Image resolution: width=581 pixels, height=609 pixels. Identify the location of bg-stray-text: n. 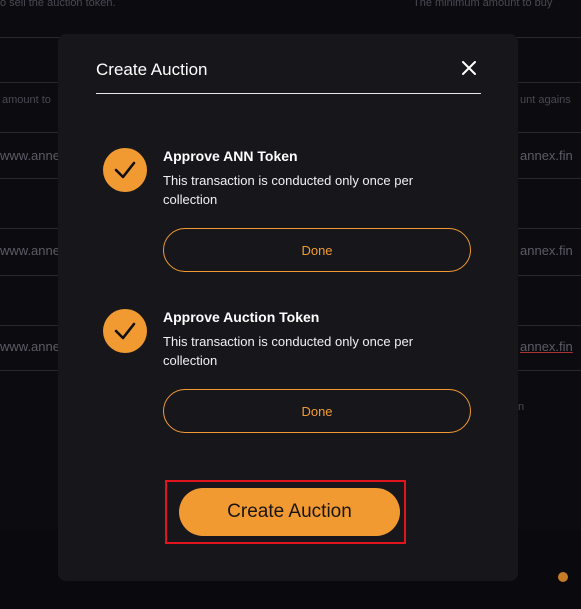
(521, 407).